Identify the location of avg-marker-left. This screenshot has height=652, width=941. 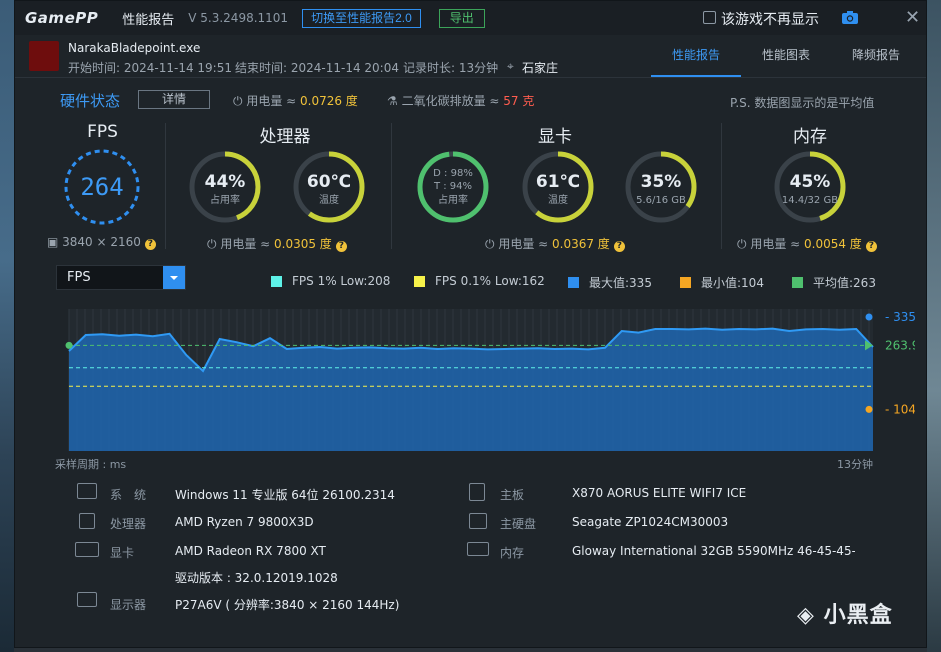
(69, 345).